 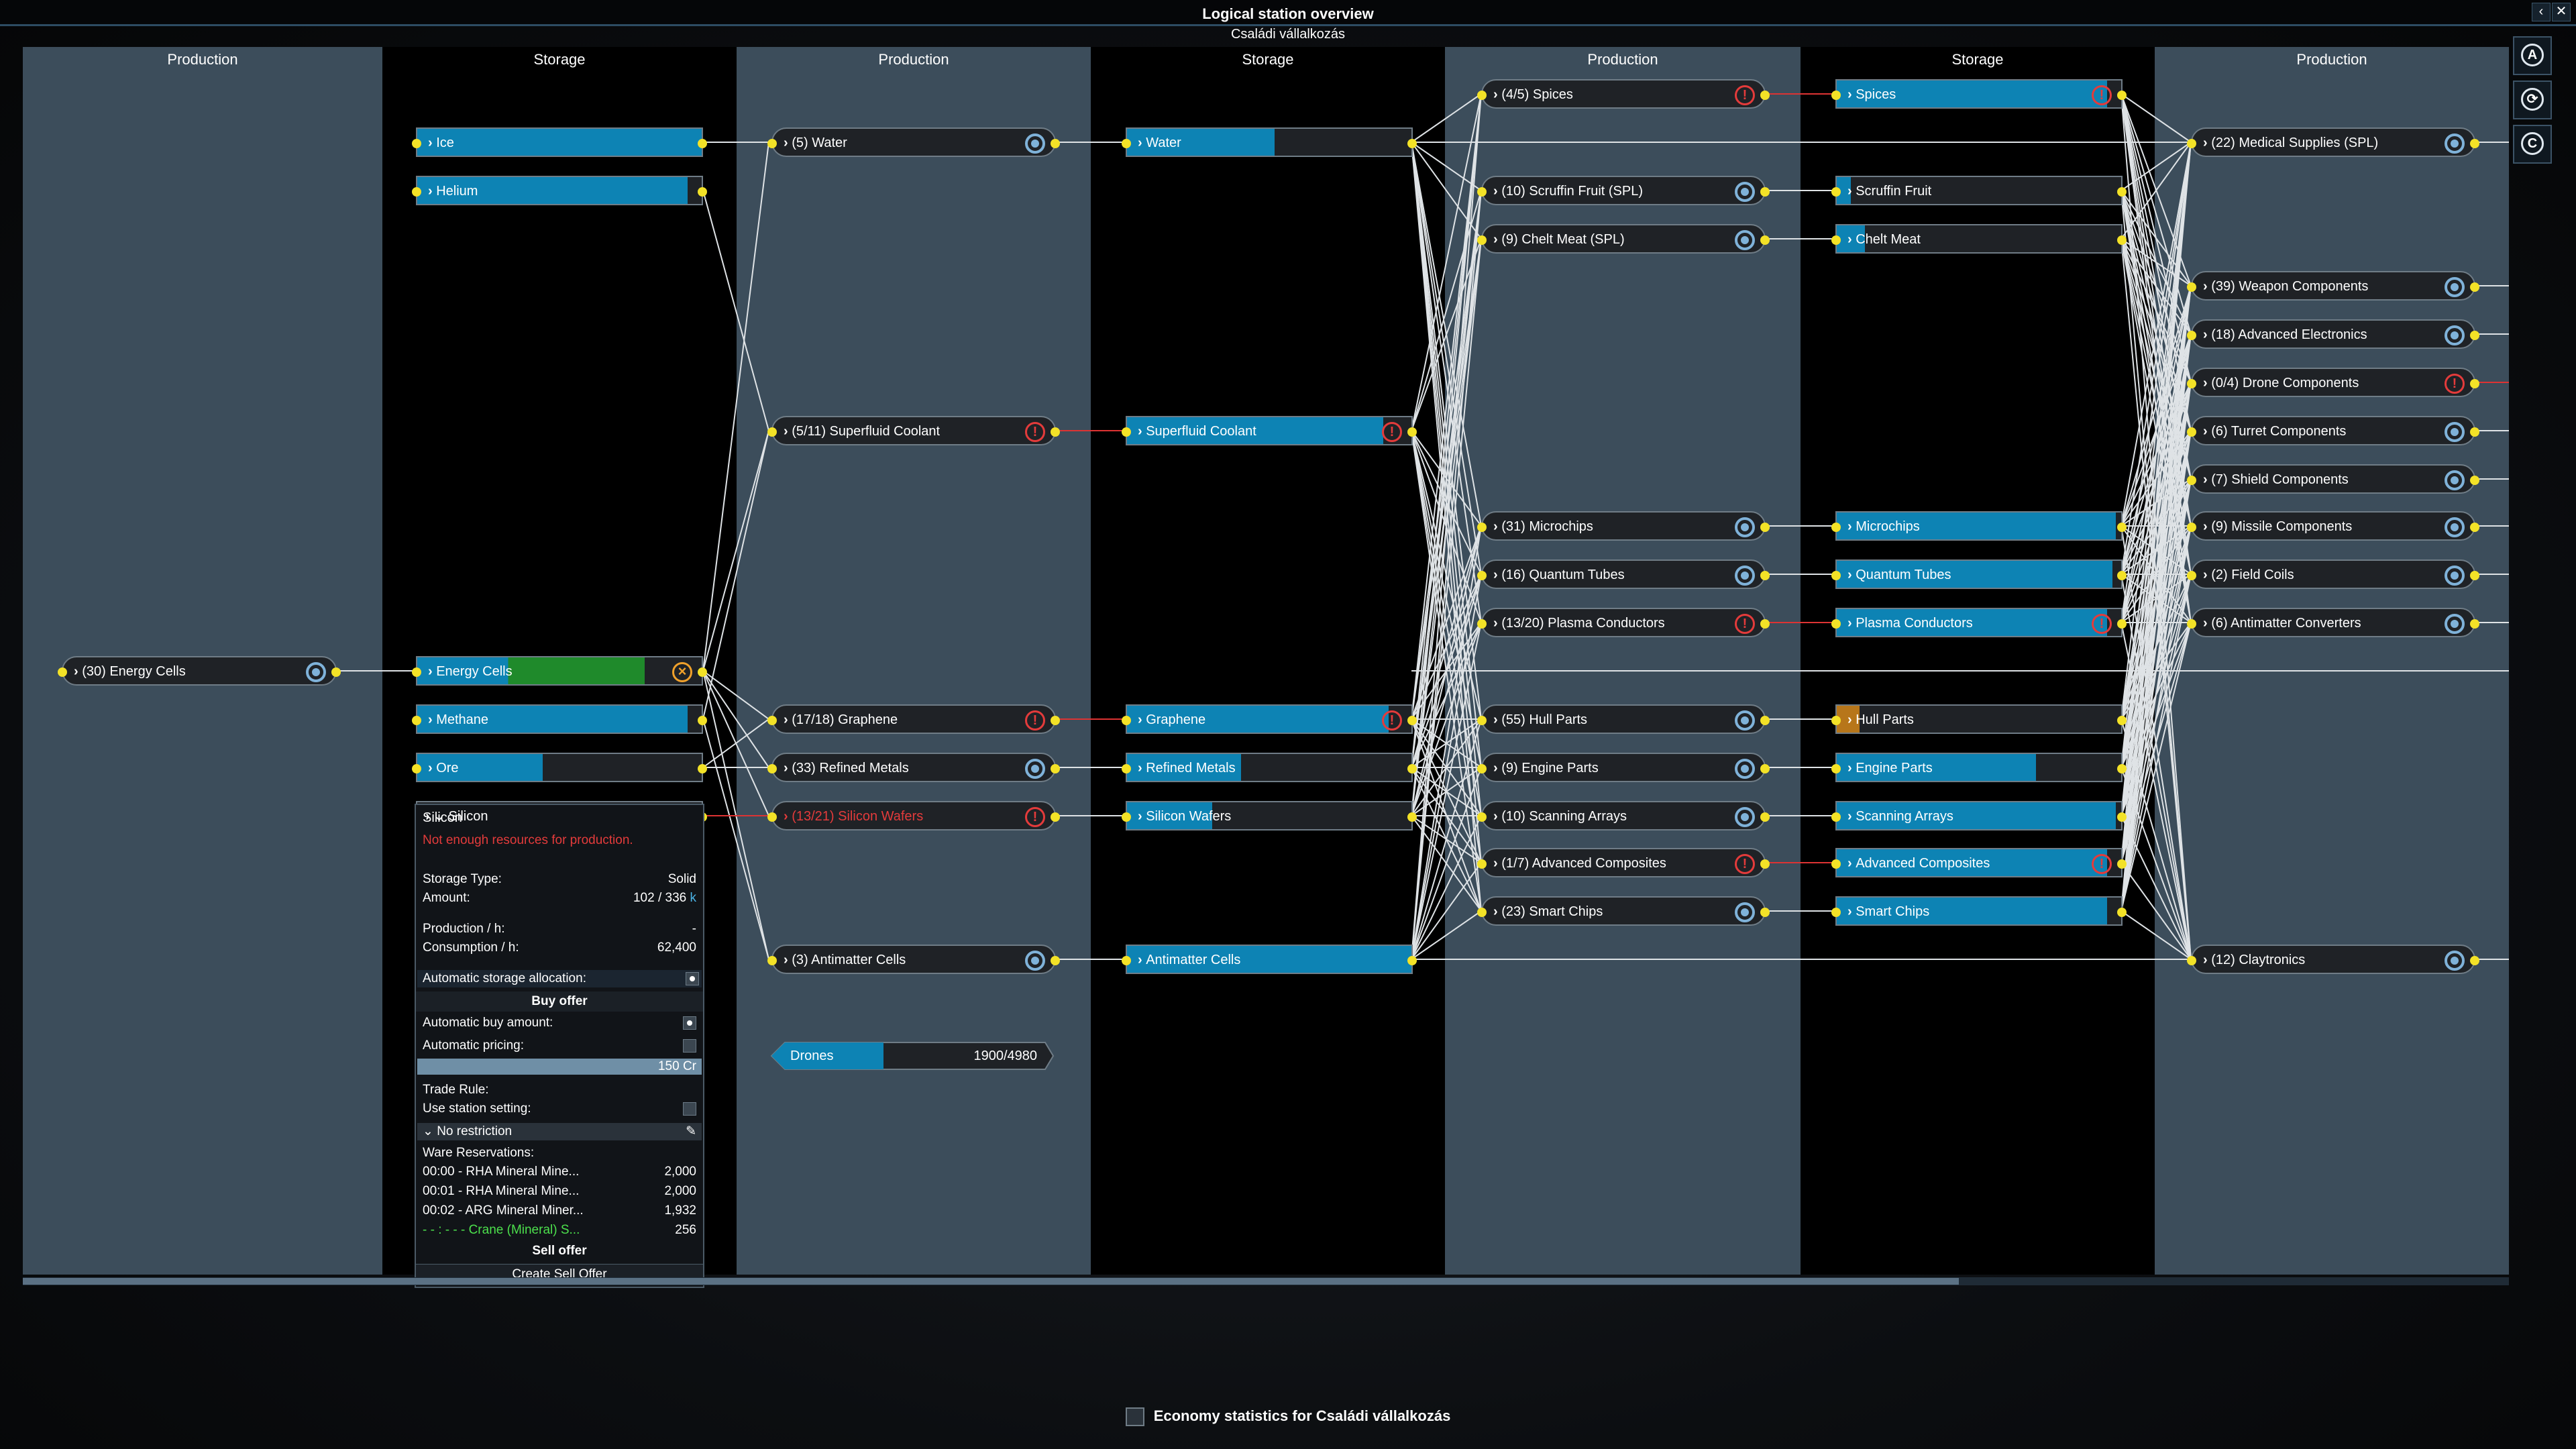 I want to click on production-node-0-4-drone-components: (0/4) Drone Components!, so click(x=2333, y=382).